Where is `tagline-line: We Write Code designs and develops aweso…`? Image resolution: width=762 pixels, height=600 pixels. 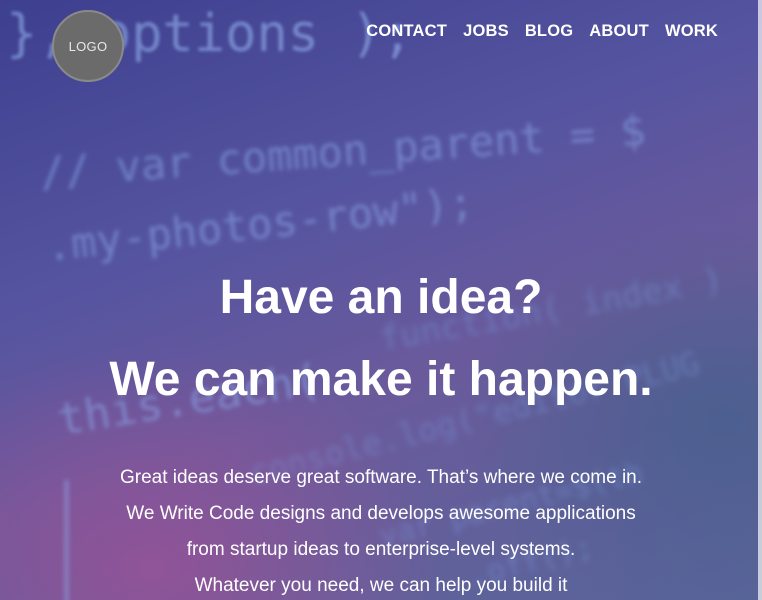 tagline-line: We Write Code designs and develops aweso… is located at coordinates (381, 513).